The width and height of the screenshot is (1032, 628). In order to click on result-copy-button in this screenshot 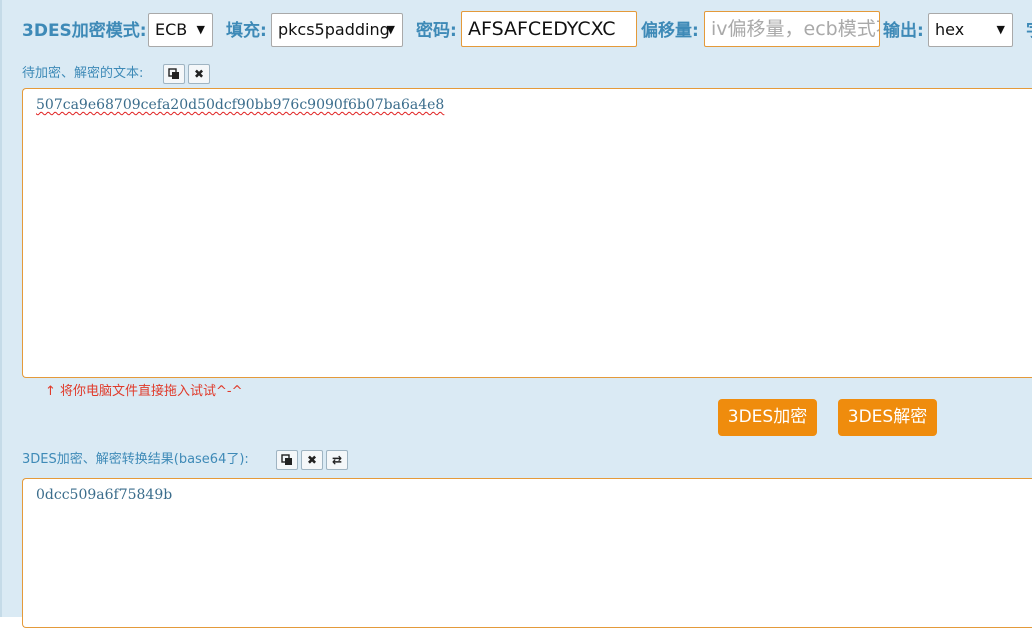, I will do `click(287, 460)`.